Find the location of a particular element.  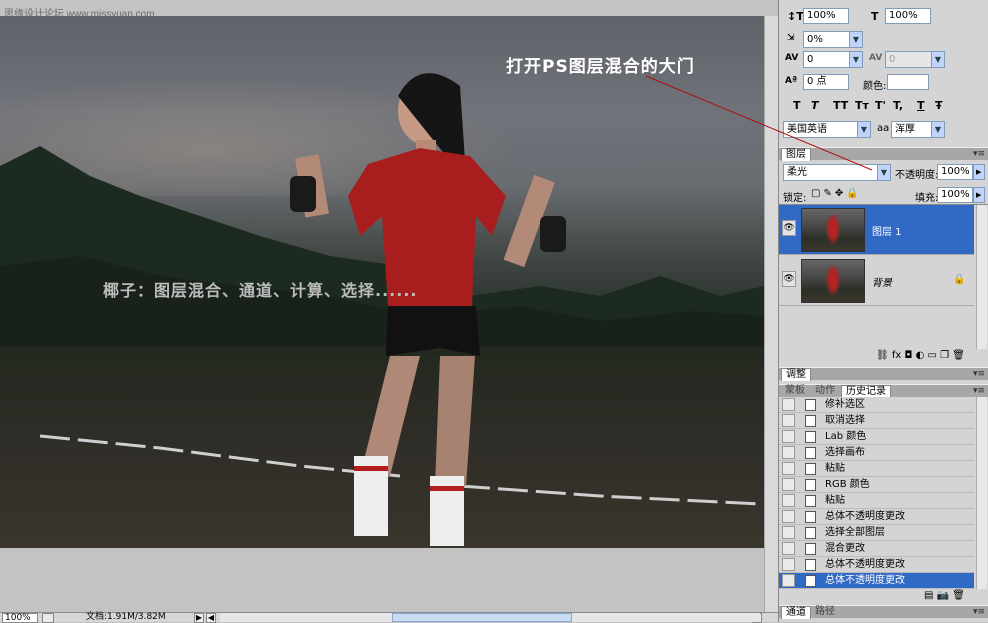

faux-bold-button: T is located at coordinates (797, 105).